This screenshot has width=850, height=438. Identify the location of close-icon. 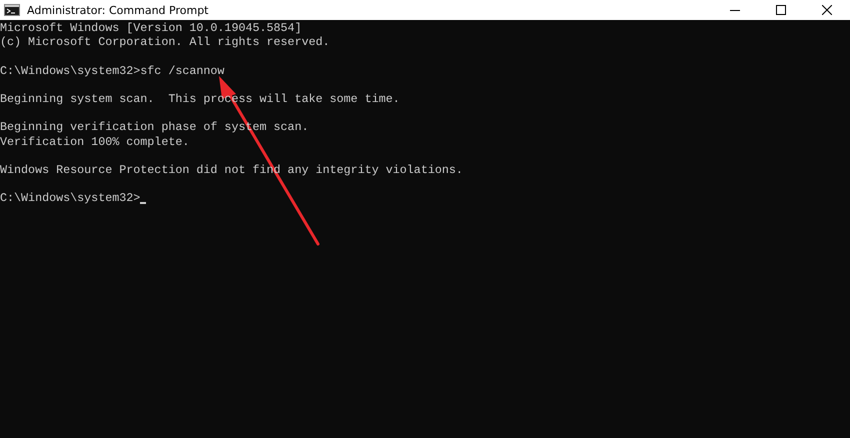
(827, 10).